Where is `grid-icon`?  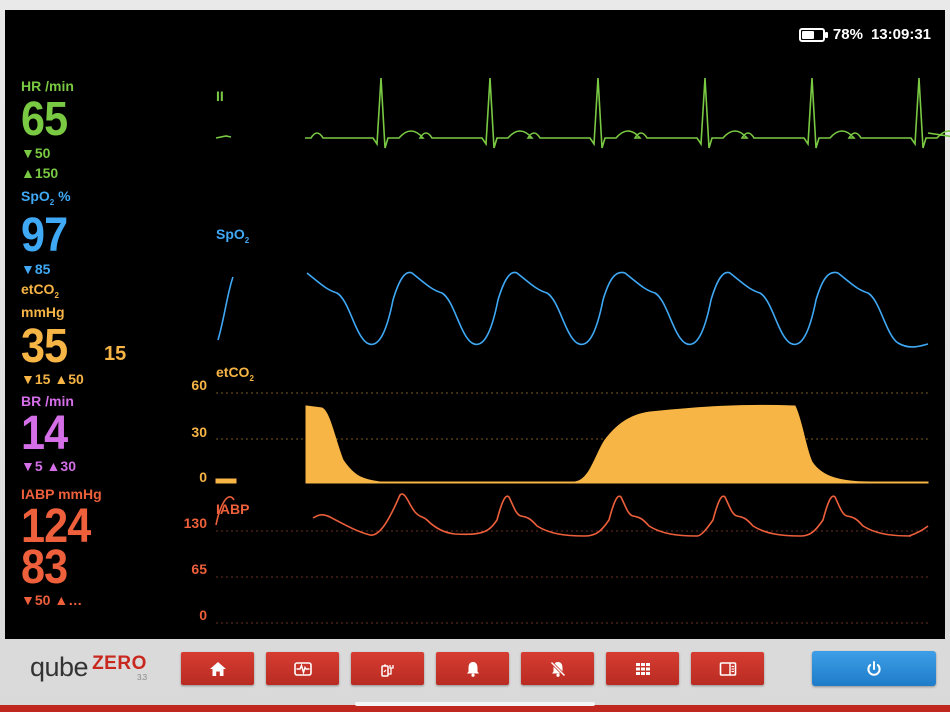
grid-icon is located at coordinates (642, 668).